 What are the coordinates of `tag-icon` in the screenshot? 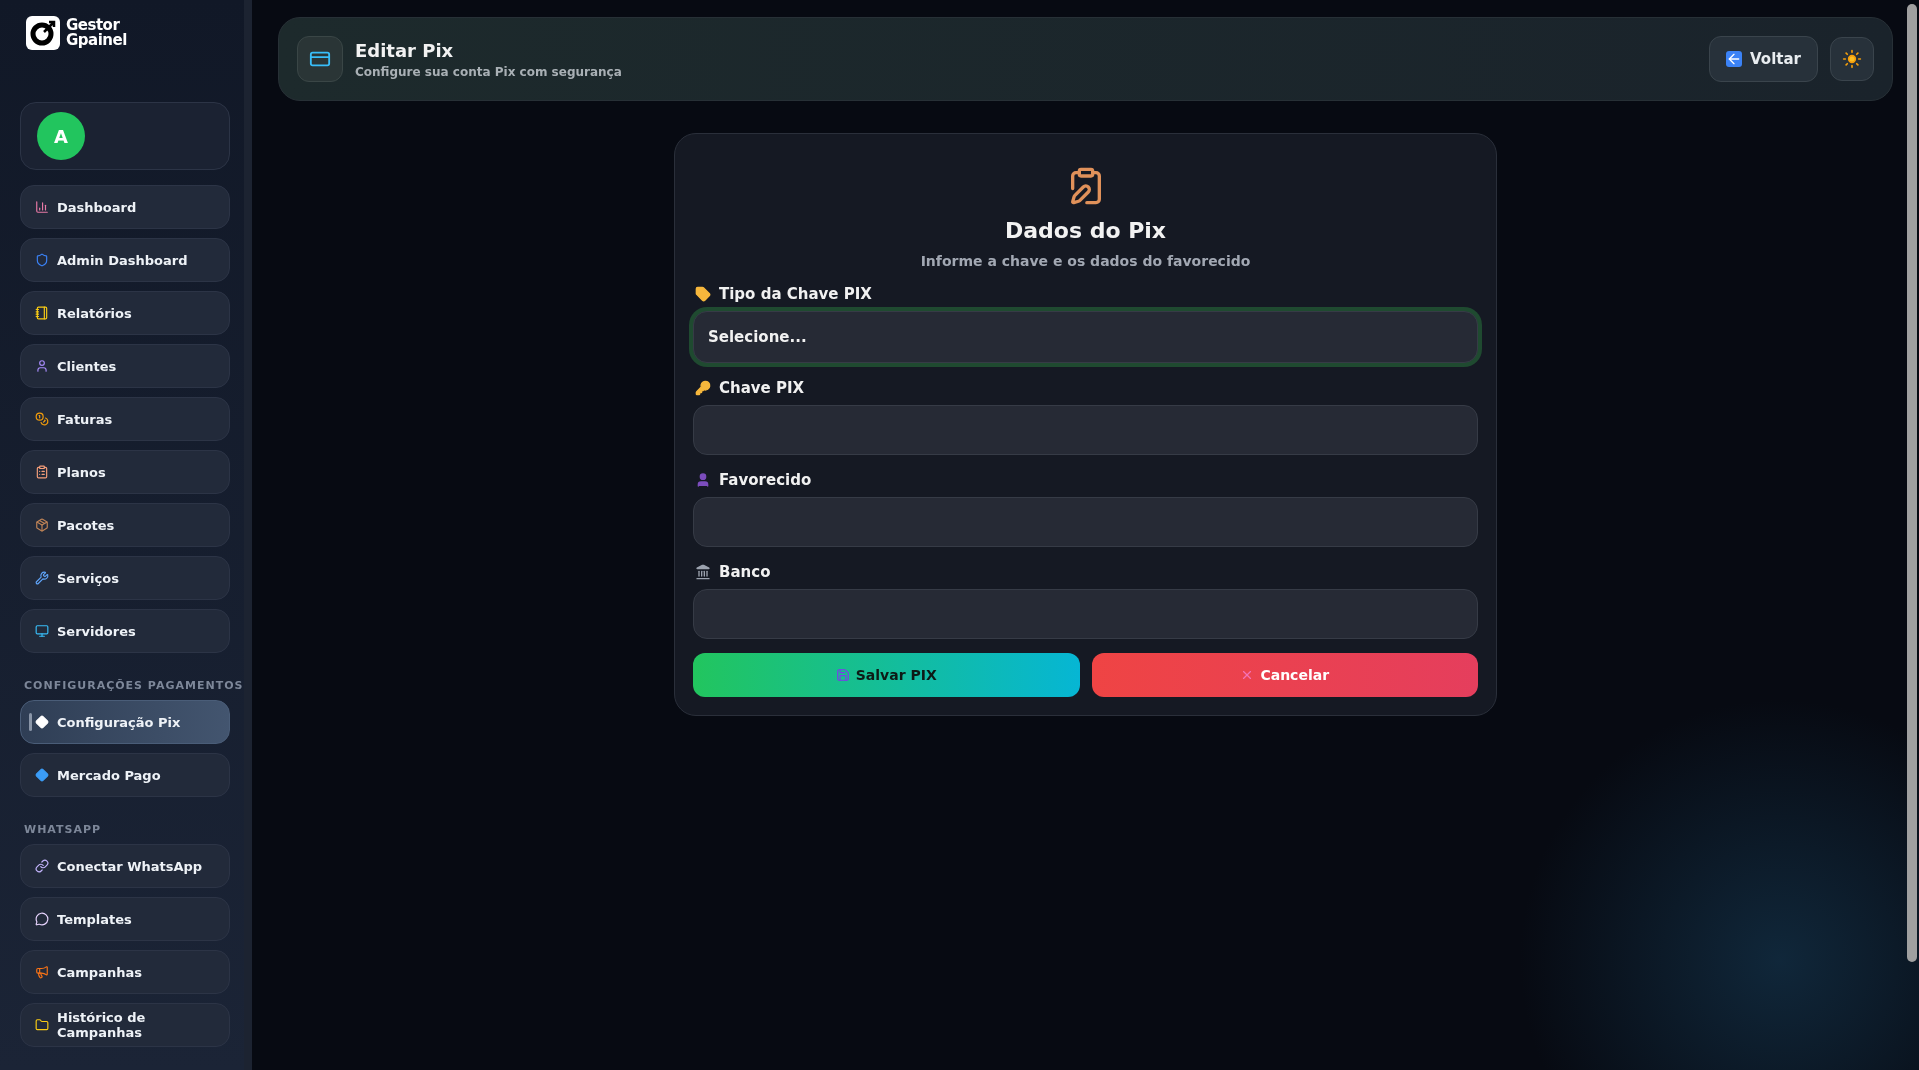 It's located at (703, 294).